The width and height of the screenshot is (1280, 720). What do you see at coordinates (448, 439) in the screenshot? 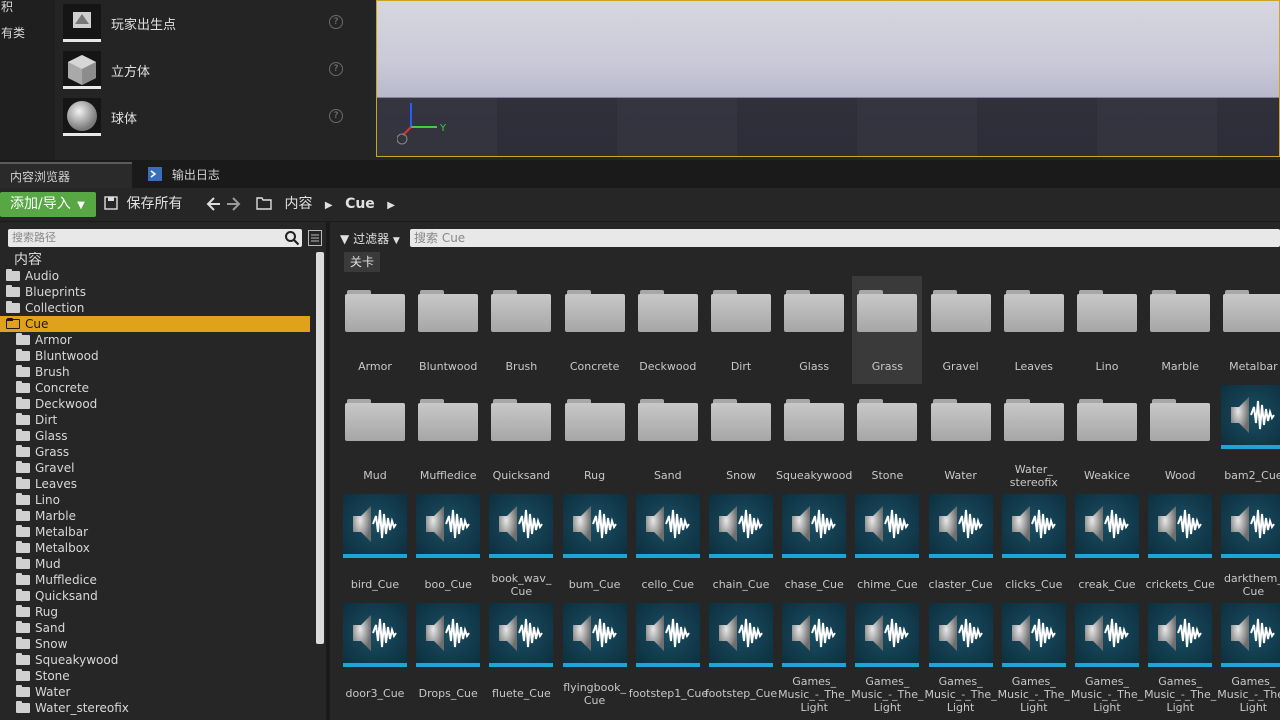
I see `asset-folder-tile: Muffledice` at bounding box center [448, 439].